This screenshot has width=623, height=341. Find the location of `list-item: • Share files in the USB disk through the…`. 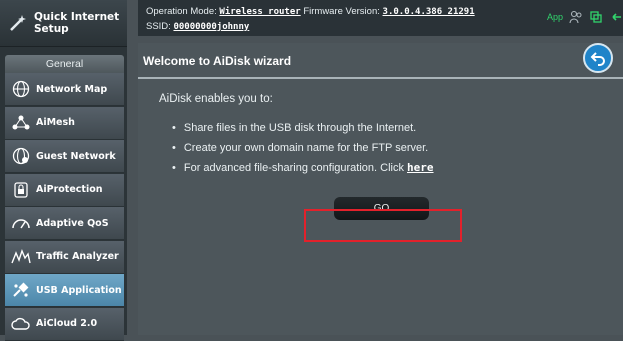

list-item: • Share files in the USB disk through the… is located at coordinates (294, 128).